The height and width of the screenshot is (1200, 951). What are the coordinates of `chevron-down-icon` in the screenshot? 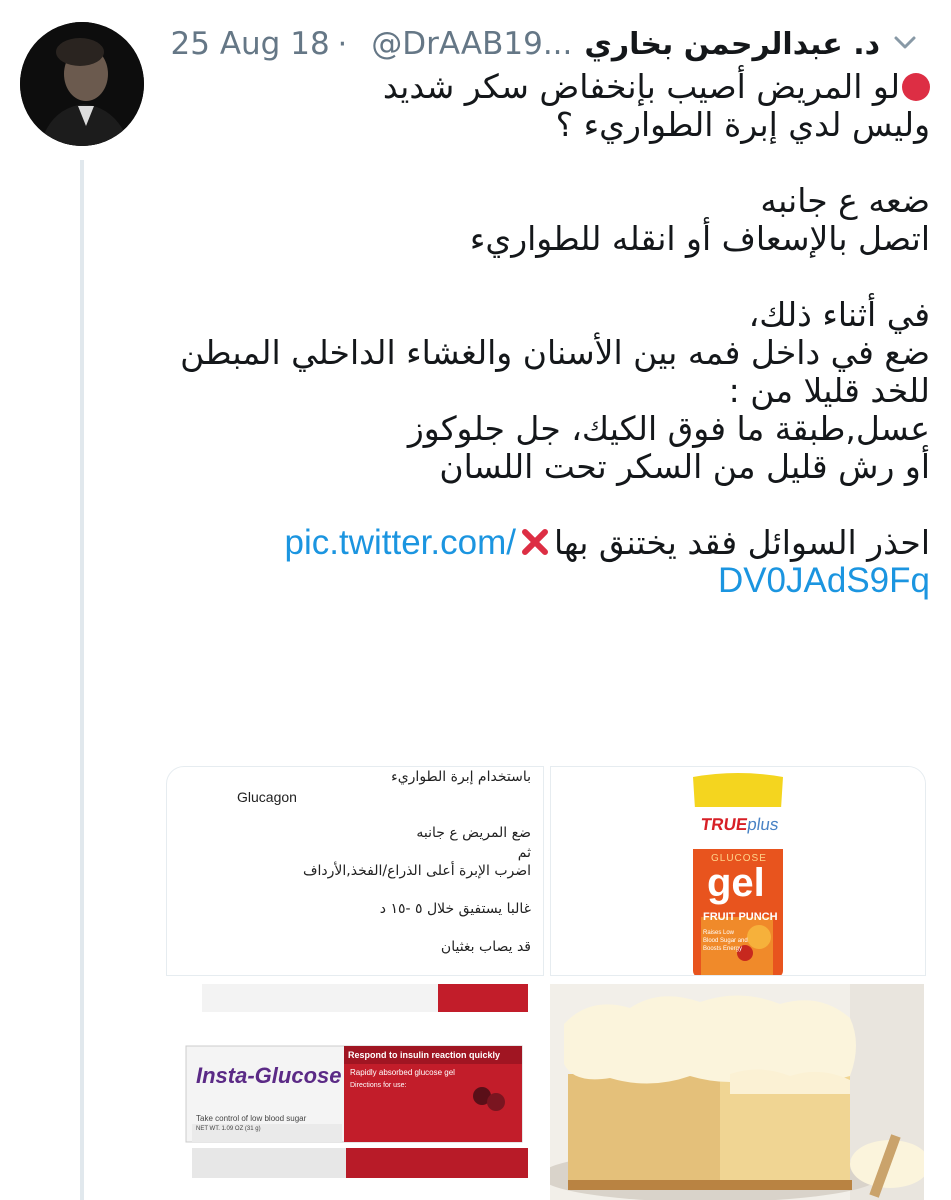 It's located at (905, 43).